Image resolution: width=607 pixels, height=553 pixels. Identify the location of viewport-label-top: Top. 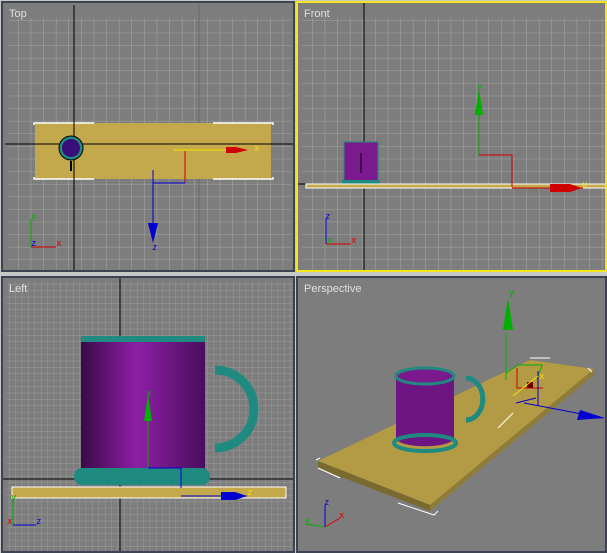
(18, 14).